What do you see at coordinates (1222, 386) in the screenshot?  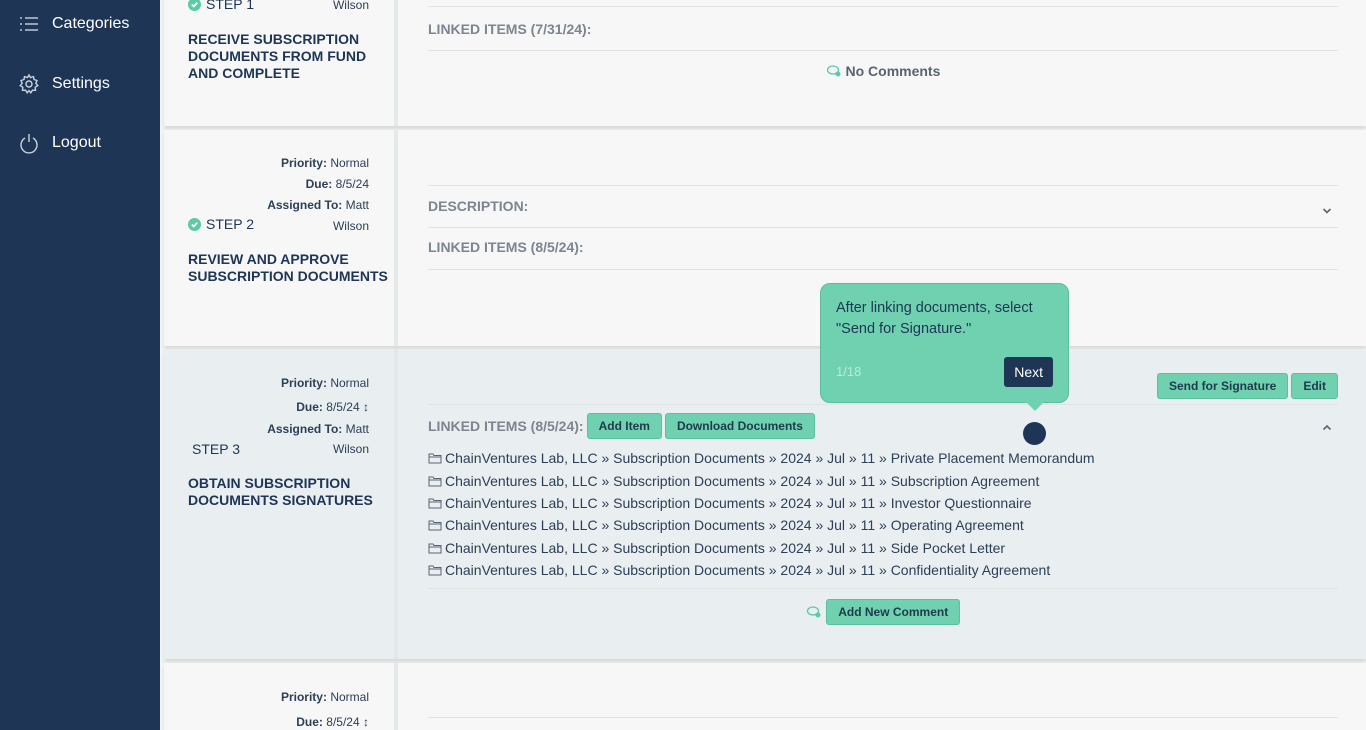 I see `send-for-signature-button: Send for Signature` at bounding box center [1222, 386].